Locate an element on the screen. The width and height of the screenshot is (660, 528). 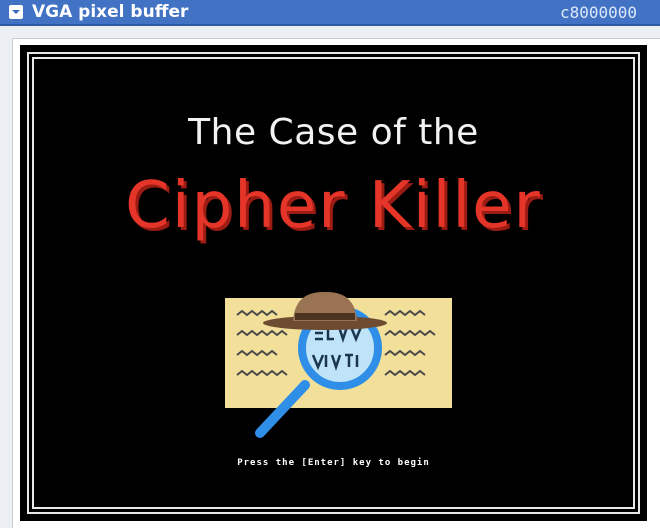
chevron-down-icon is located at coordinates (16, 12).